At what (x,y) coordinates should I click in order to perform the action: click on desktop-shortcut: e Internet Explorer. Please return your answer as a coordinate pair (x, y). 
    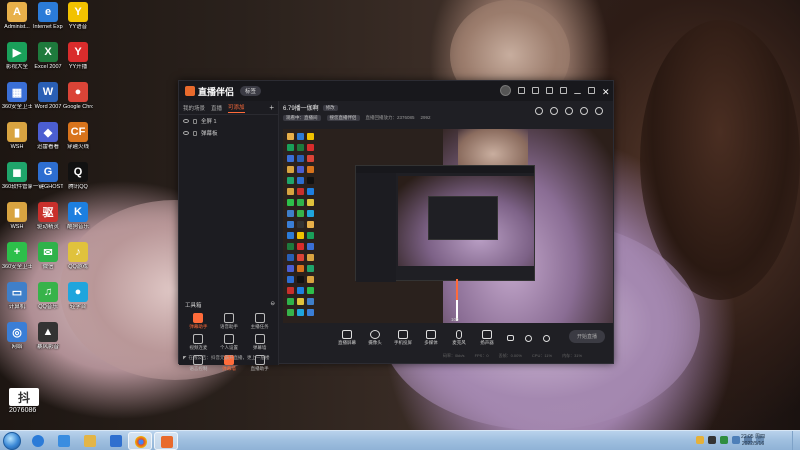
    Looking at the image, I should click on (48, 16).